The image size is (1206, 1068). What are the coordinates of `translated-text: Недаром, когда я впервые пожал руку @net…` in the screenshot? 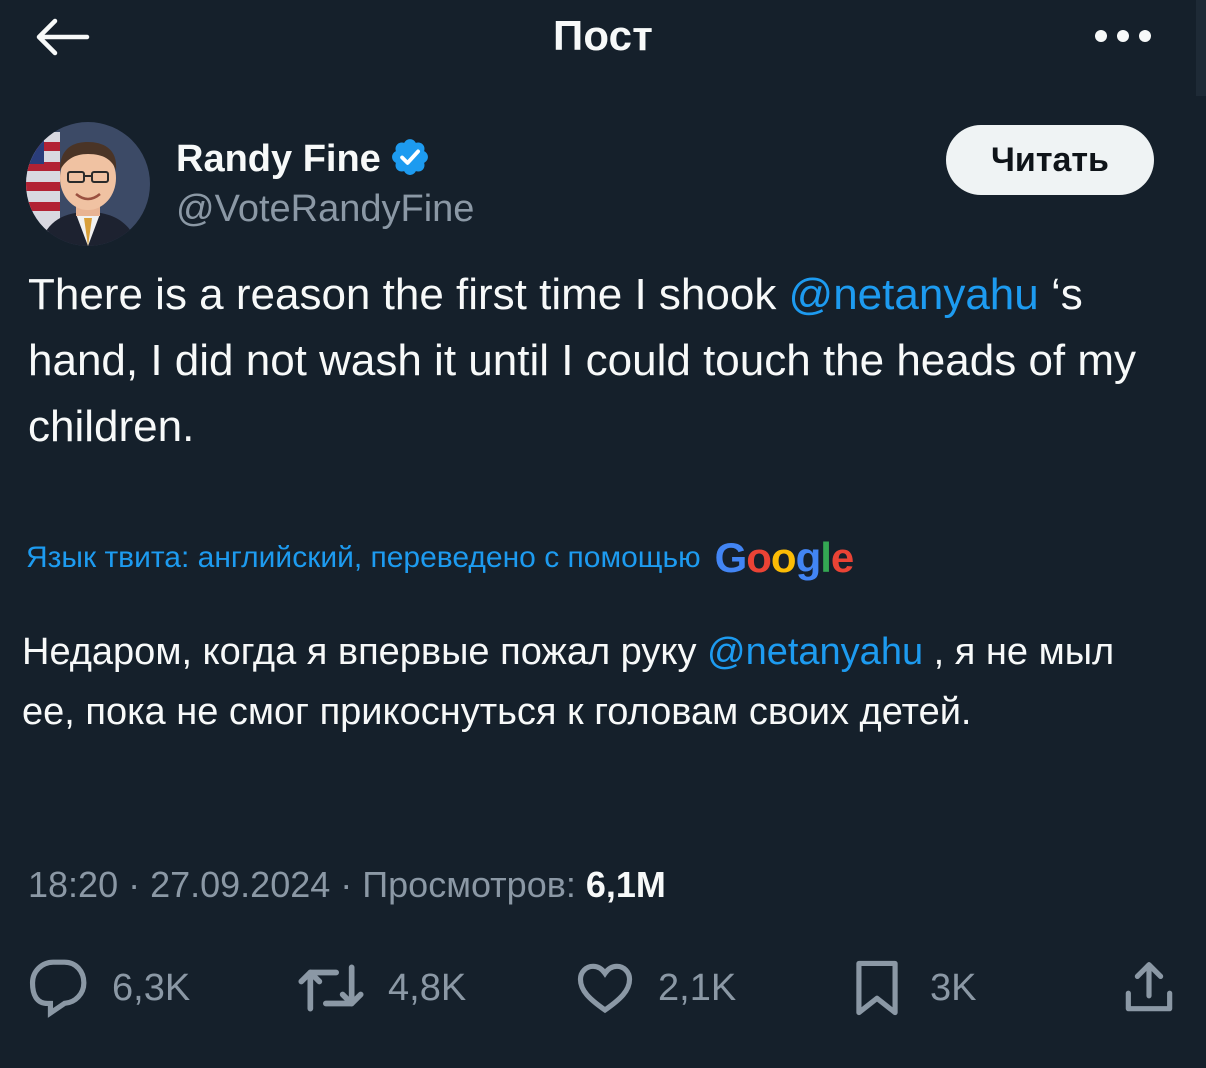 It's located at (597, 682).